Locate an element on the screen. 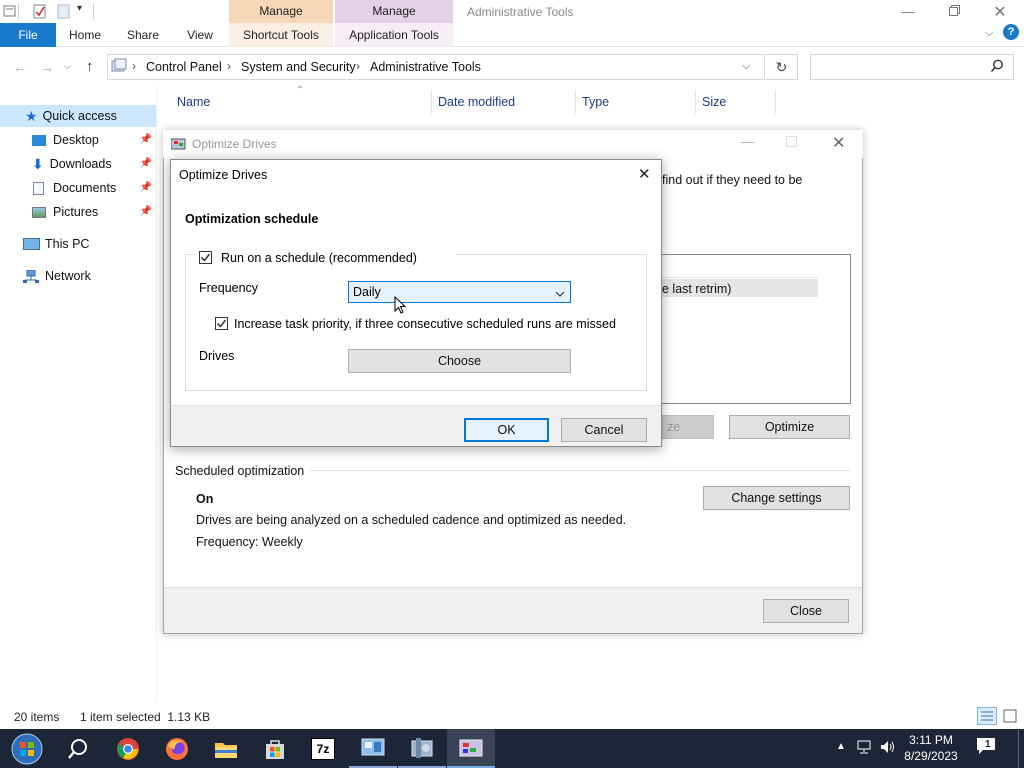  nav-item-label: Documents is located at coordinates (85, 188).